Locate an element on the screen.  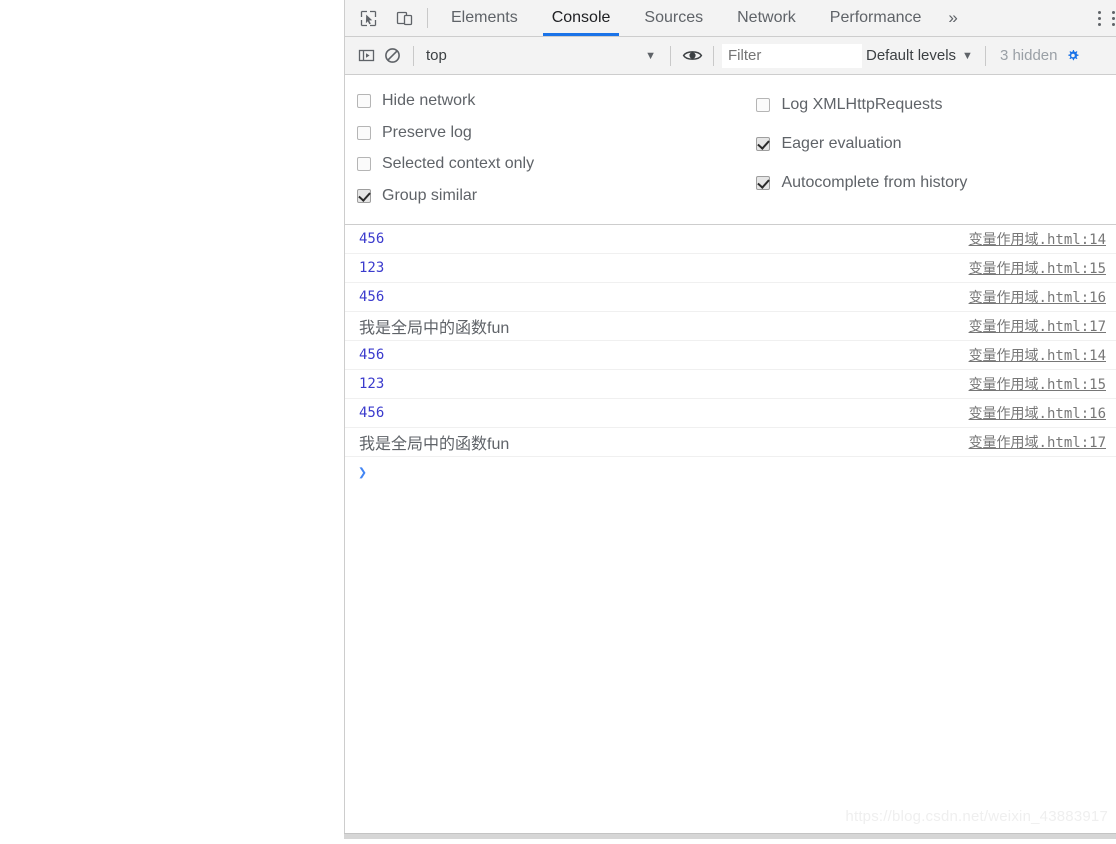
more-tabs-label: » is located at coordinates (953, 17).